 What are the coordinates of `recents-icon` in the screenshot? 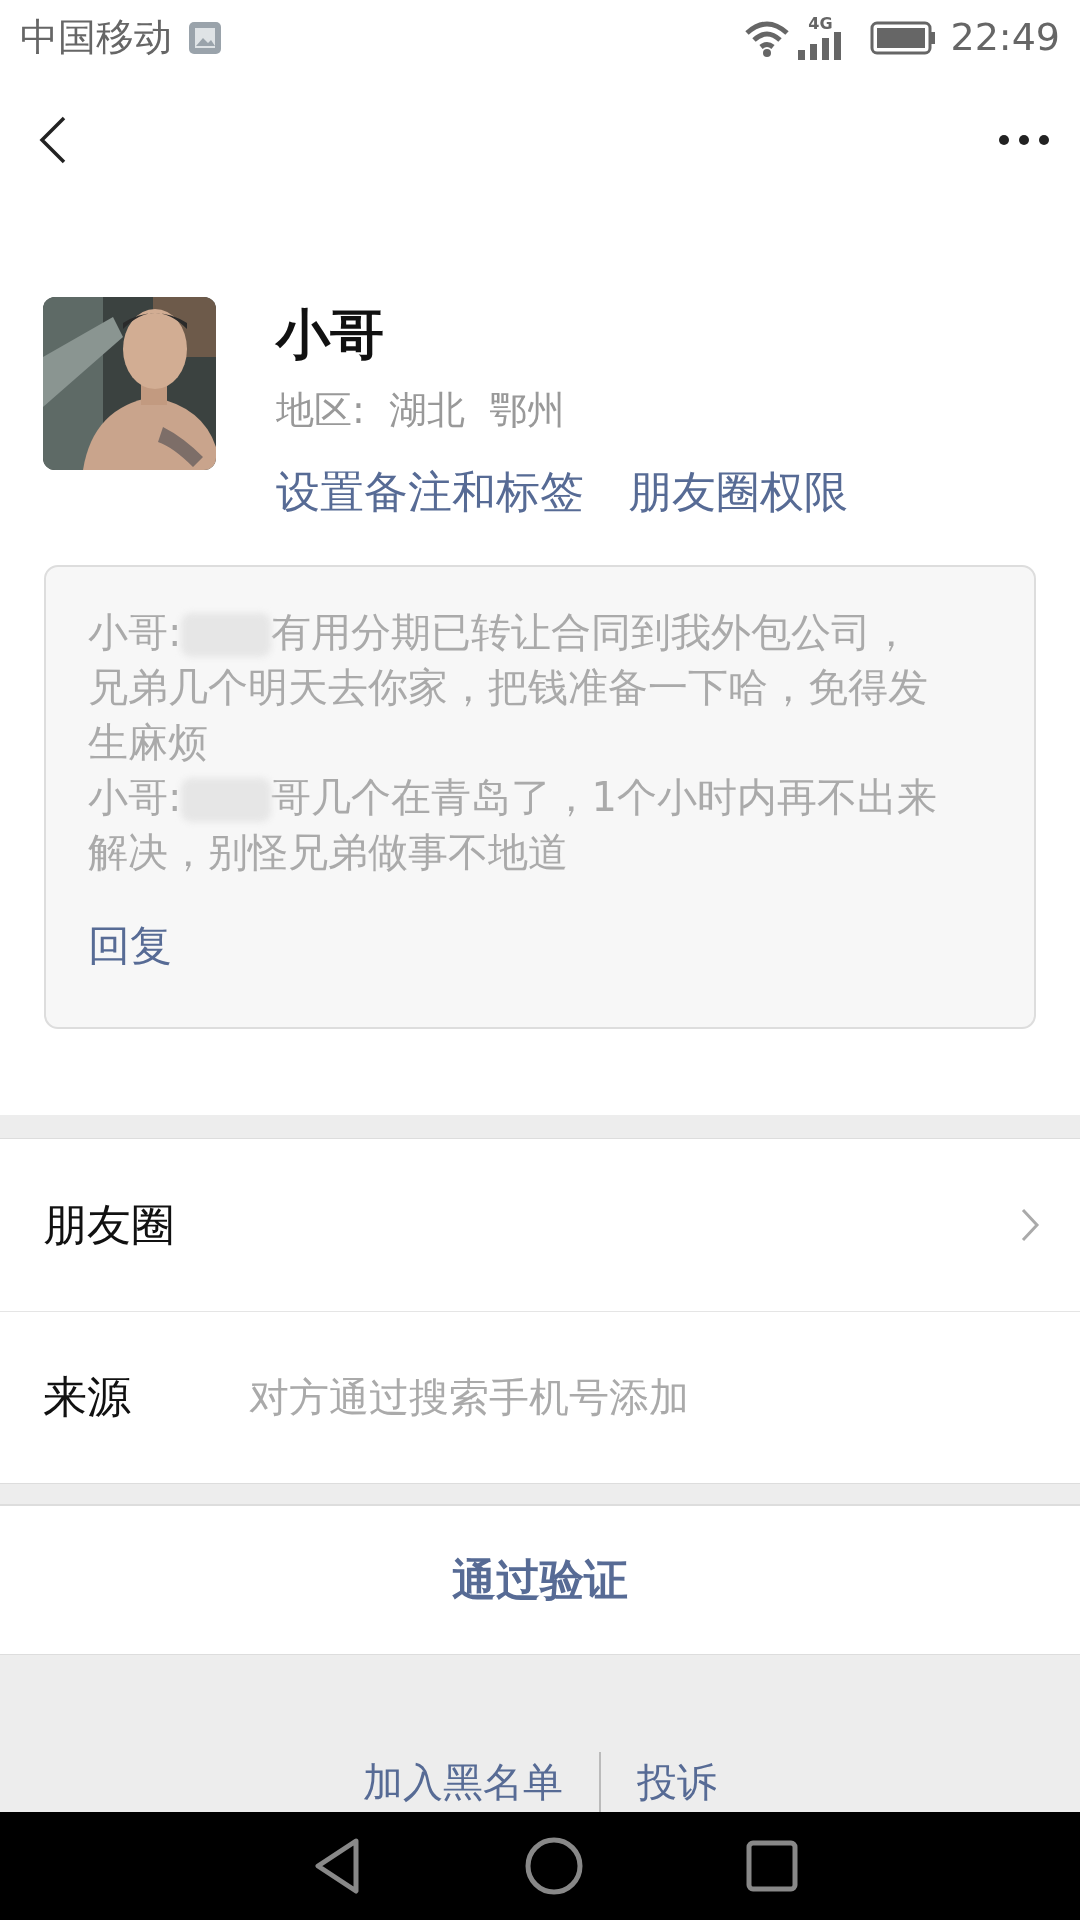 It's located at (772, 1866).